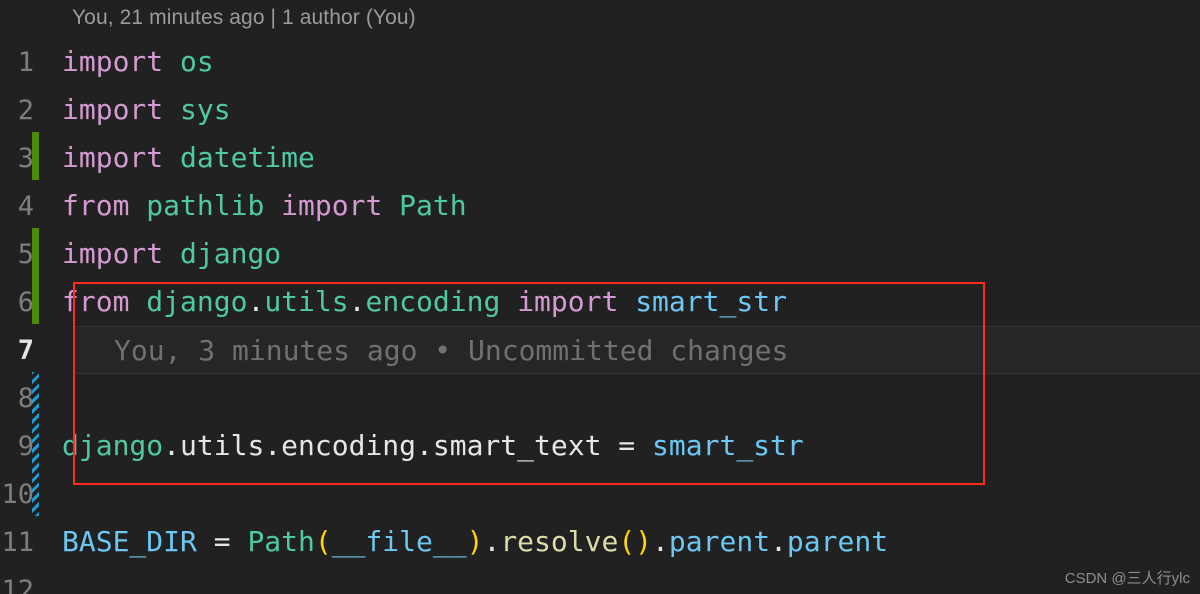 This screenshot has width=1200, height=594. What do you see at coordinates (129, 541) in the screenshot?
I see `token-11-0: BASE_DIR` at bounding box center [129, 541].